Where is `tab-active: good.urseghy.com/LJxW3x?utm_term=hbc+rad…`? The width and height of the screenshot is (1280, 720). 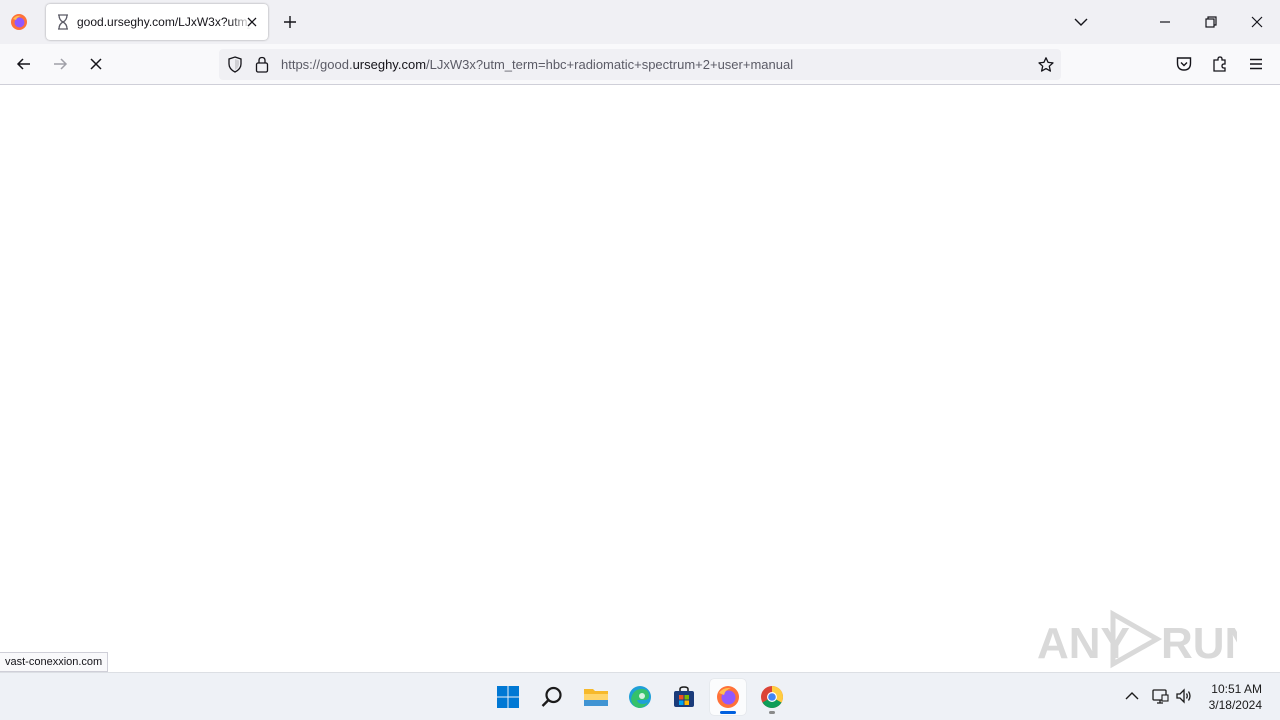
tab-active: good.urseghy.com/LJxW3x?utm_term=hbc+rad… is located at coordinates (157, 22).